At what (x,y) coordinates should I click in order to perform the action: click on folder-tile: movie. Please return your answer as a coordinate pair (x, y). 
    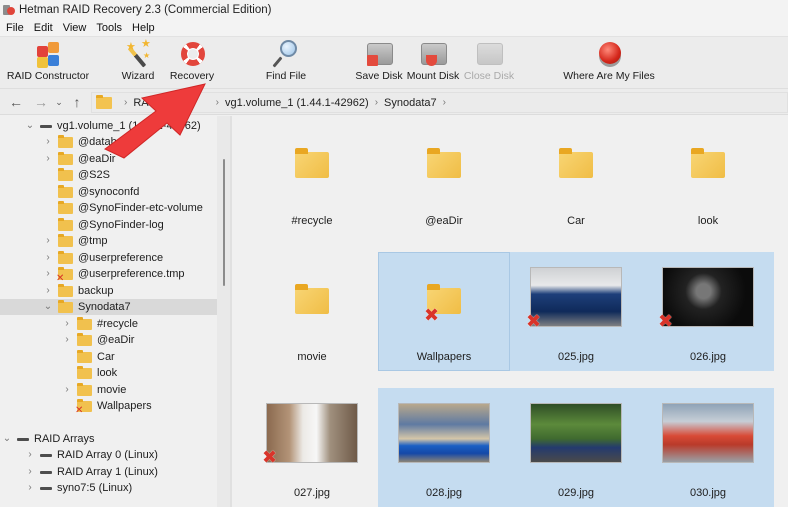
    Looking at the image, I should click on (312, 311).